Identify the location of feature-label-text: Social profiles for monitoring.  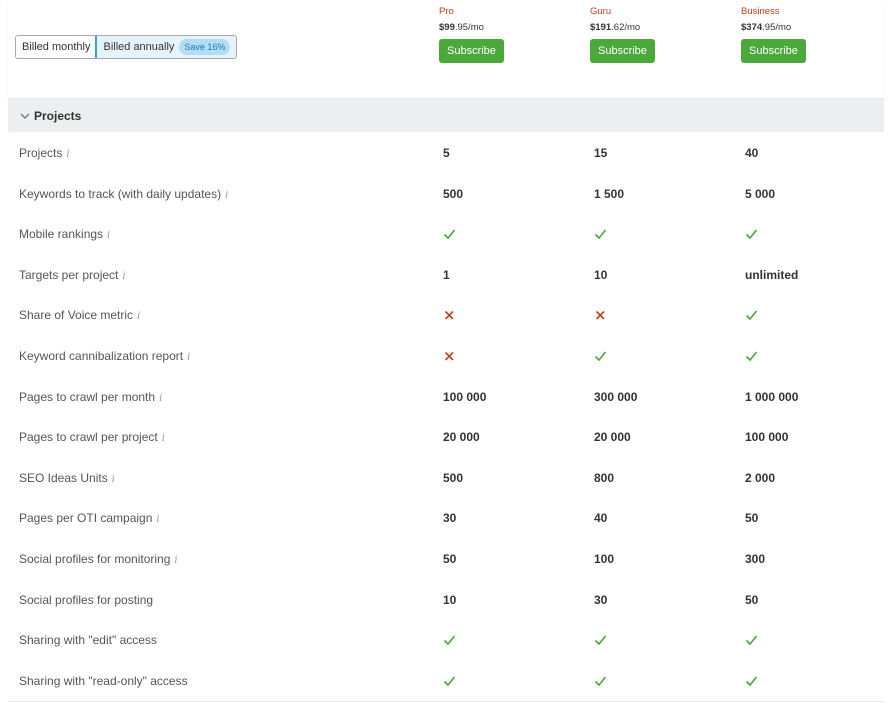
(95, 558).